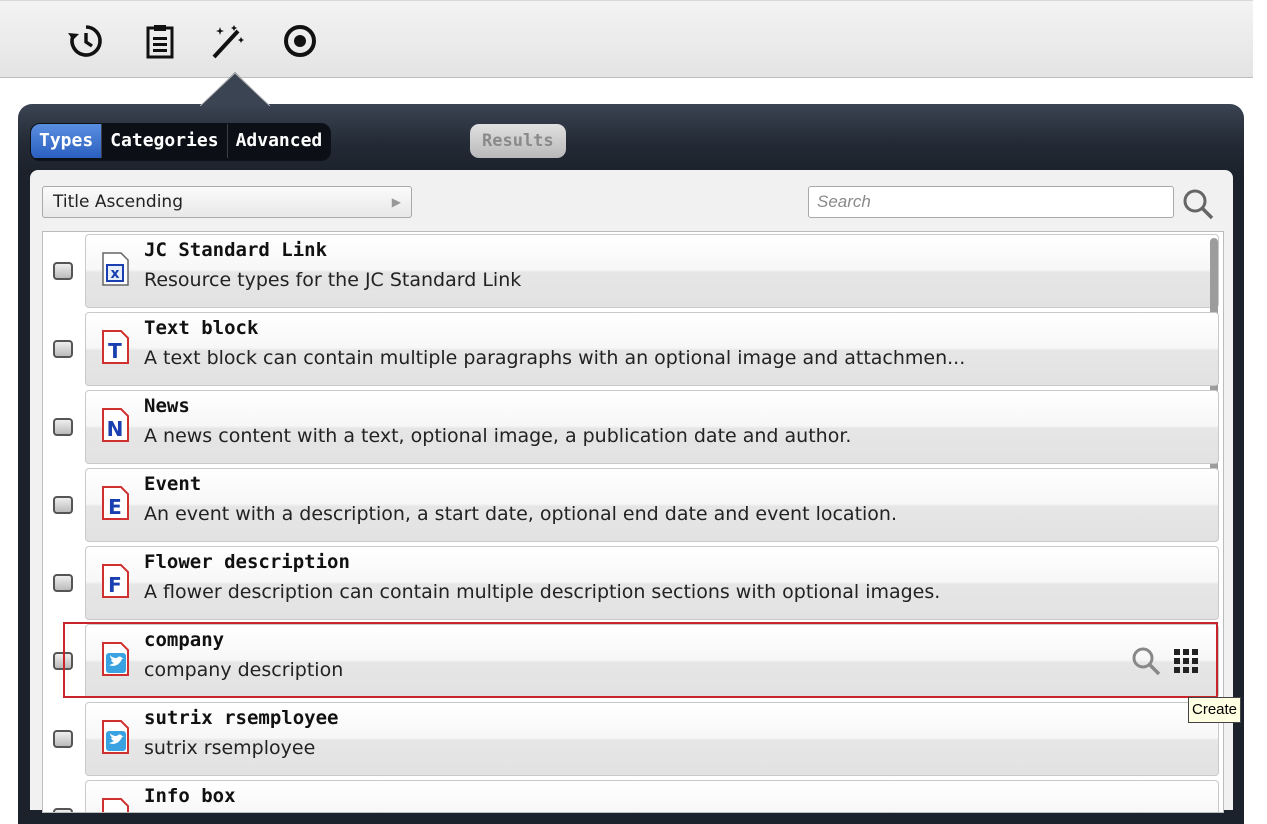  Describe the element at coordinates (227, 202) in the screenshot. I see `sort-dropdown: Title Ascending ▶` at that location.